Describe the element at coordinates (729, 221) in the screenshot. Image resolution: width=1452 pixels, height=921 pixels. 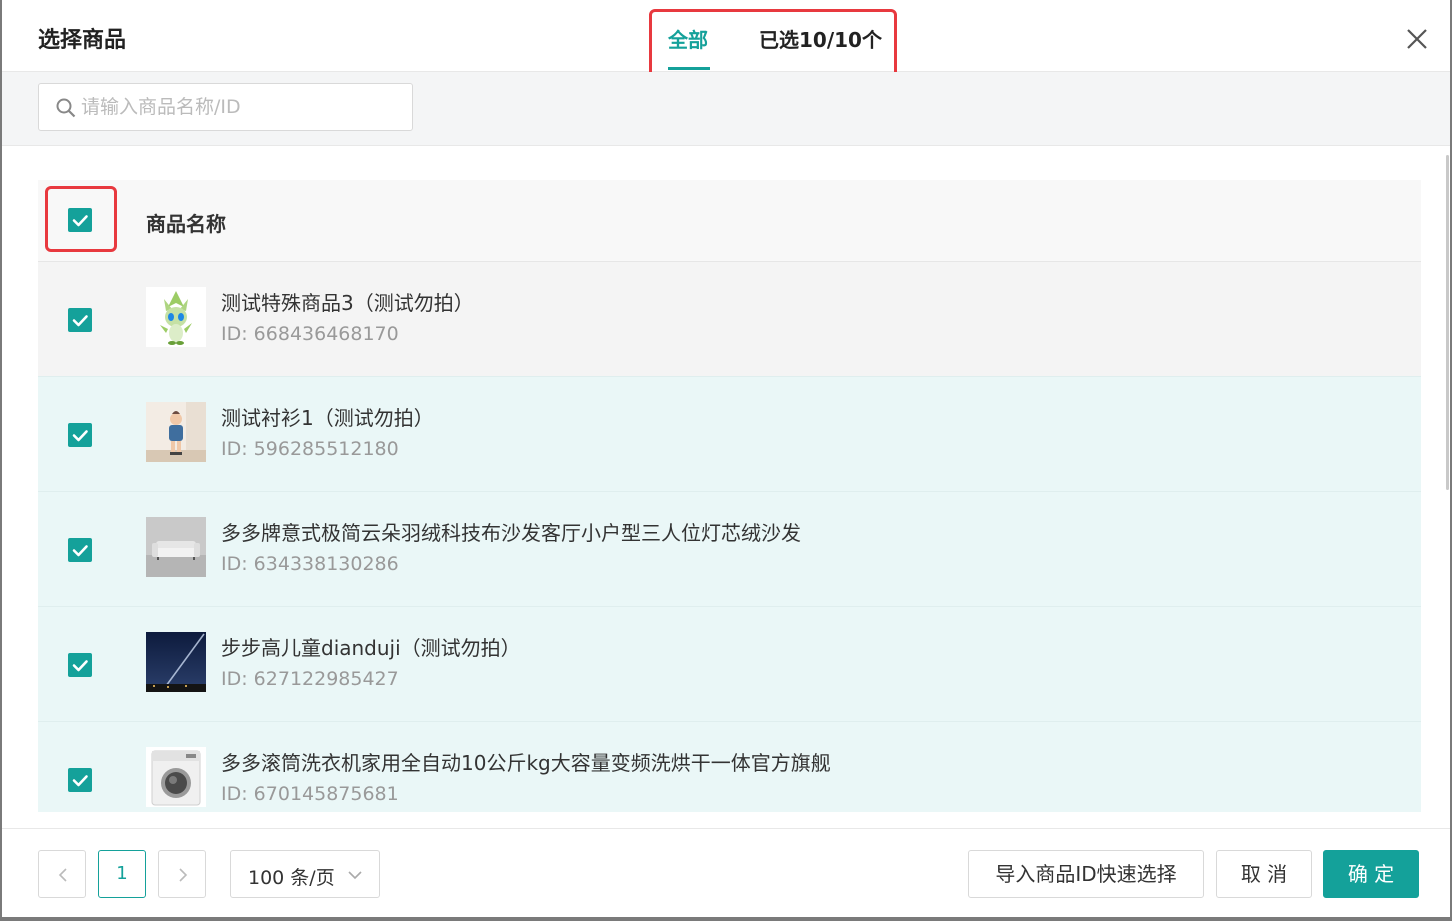
I see `table-header: 商品名称` at that location.